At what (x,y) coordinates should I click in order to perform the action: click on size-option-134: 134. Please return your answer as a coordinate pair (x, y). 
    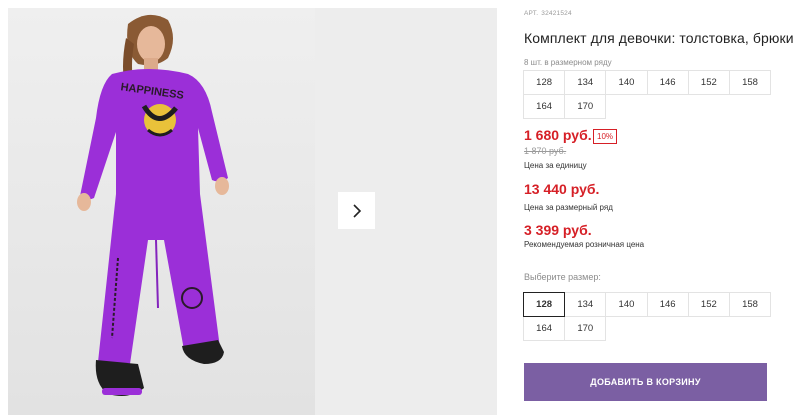
    Looking at the image, I should click on (585, 304).